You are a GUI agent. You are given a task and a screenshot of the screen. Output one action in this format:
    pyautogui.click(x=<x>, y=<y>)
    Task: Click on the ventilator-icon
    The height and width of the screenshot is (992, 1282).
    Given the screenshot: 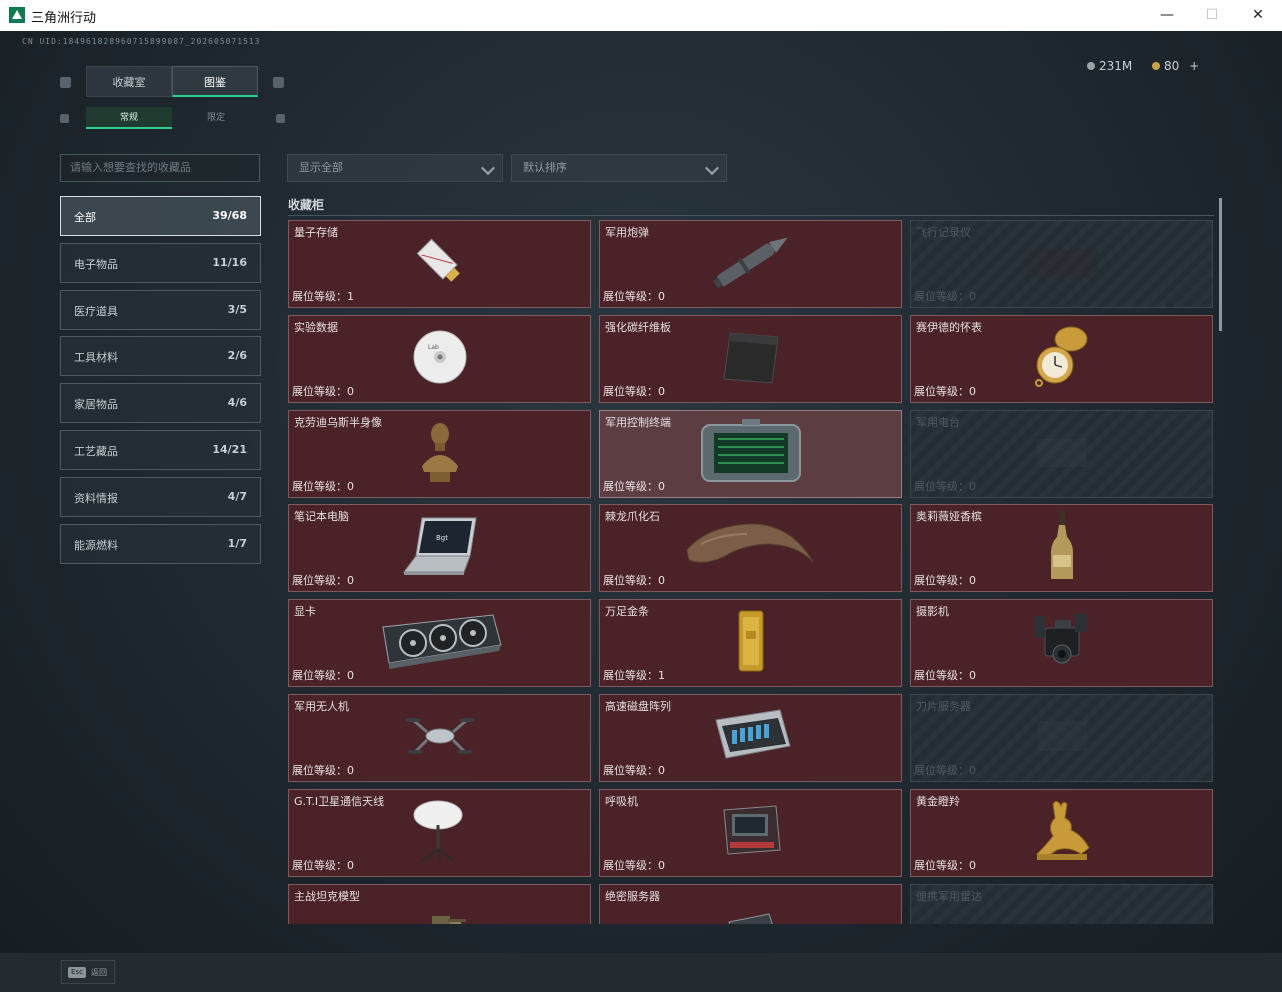 What is the action you would take?
    pyautogui.click(x=751, y=833)
    